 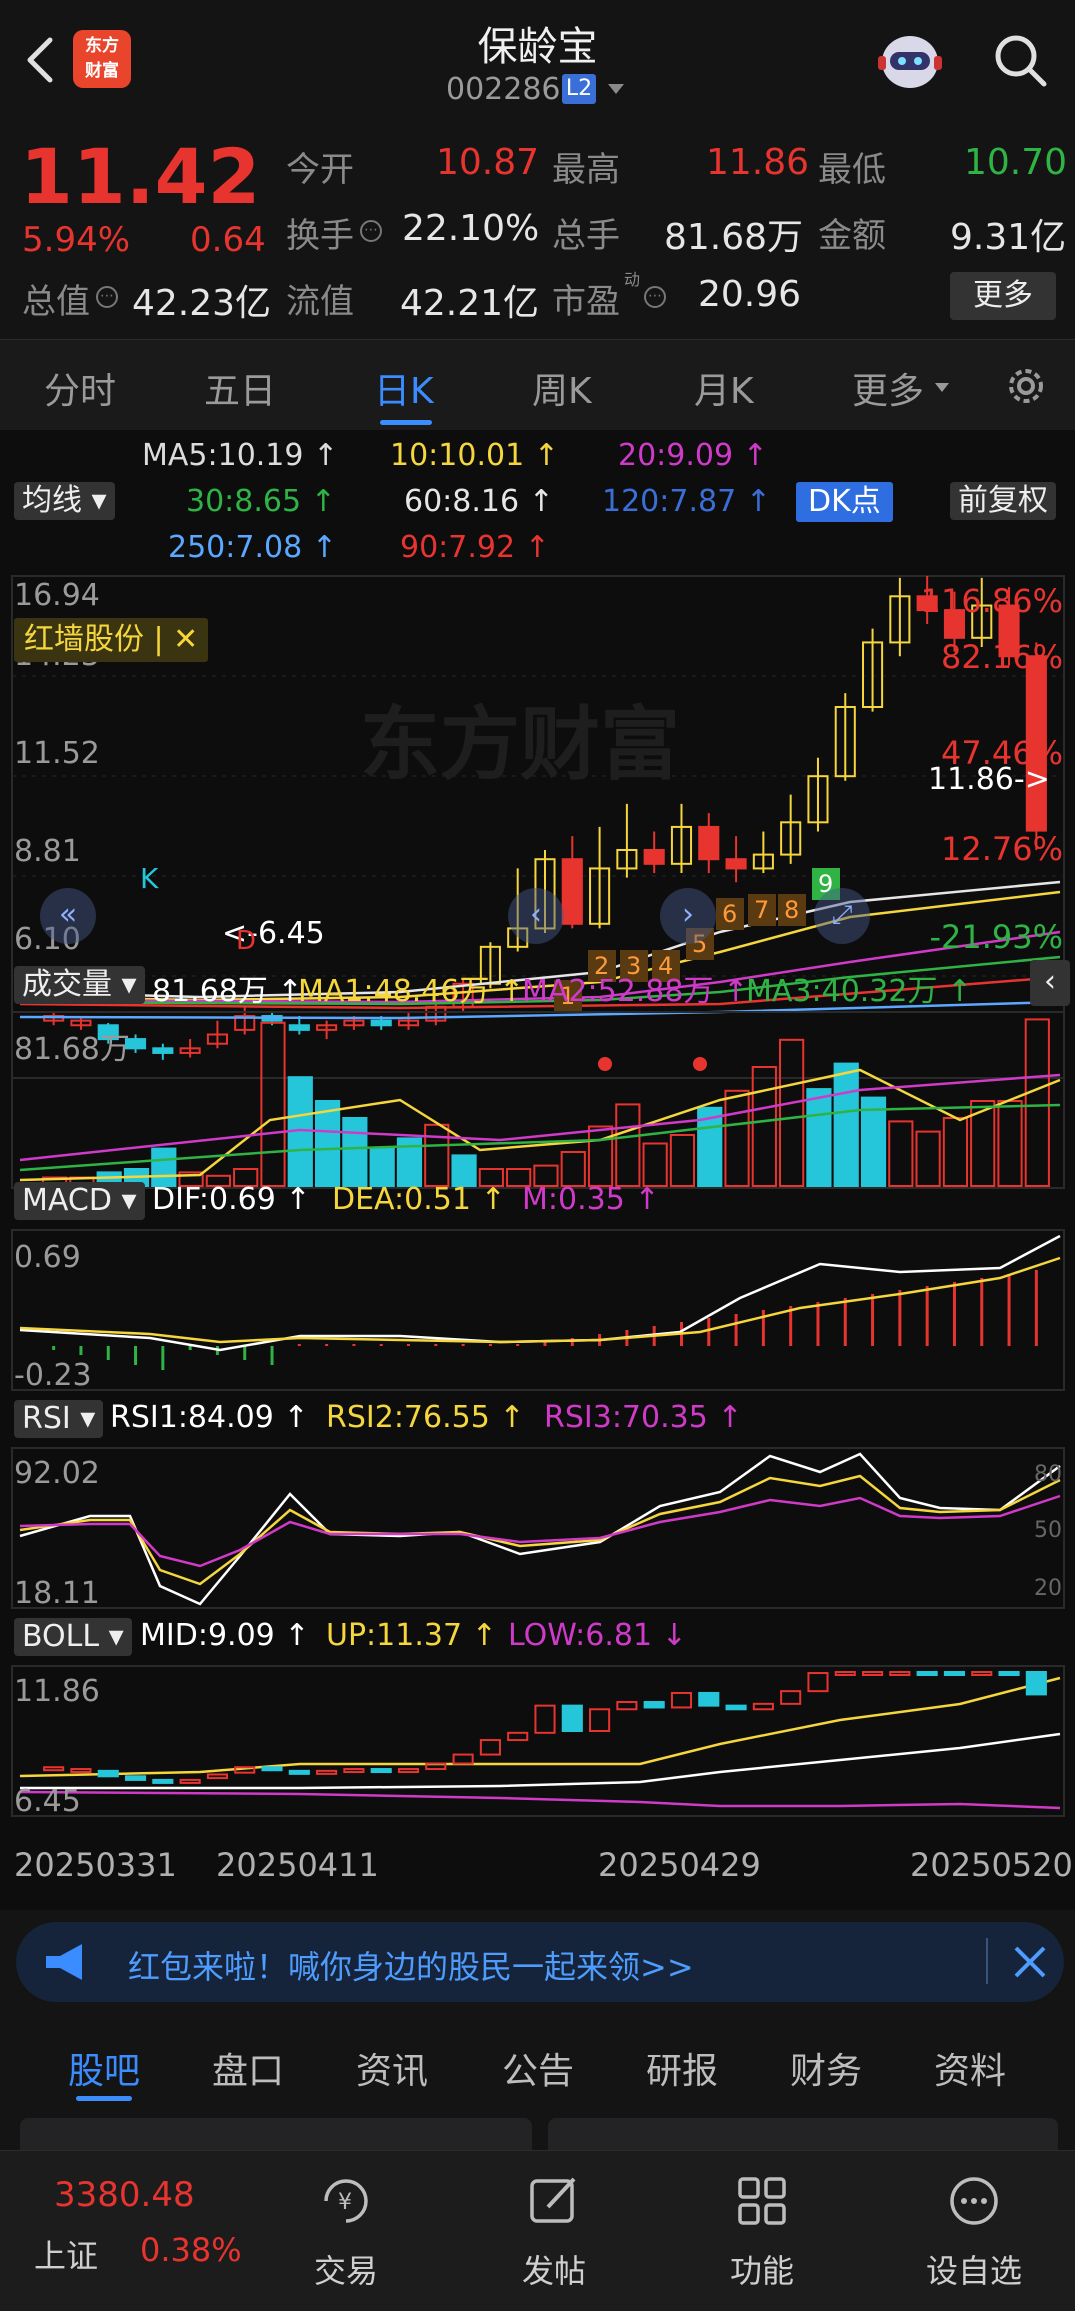 What do you see at coordinates (1003, 501) in the screenshot?
I see `adjust-button: 前复权` at bounding box center [1003, 501].